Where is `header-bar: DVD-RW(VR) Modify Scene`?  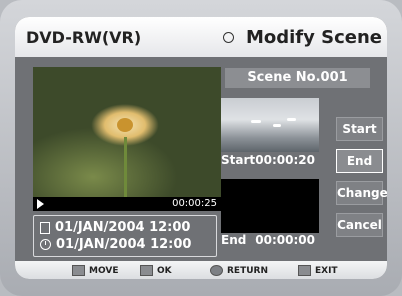 header-bar: DVD-RW(VR) Modify Scene is located at coordinates (201, 37).